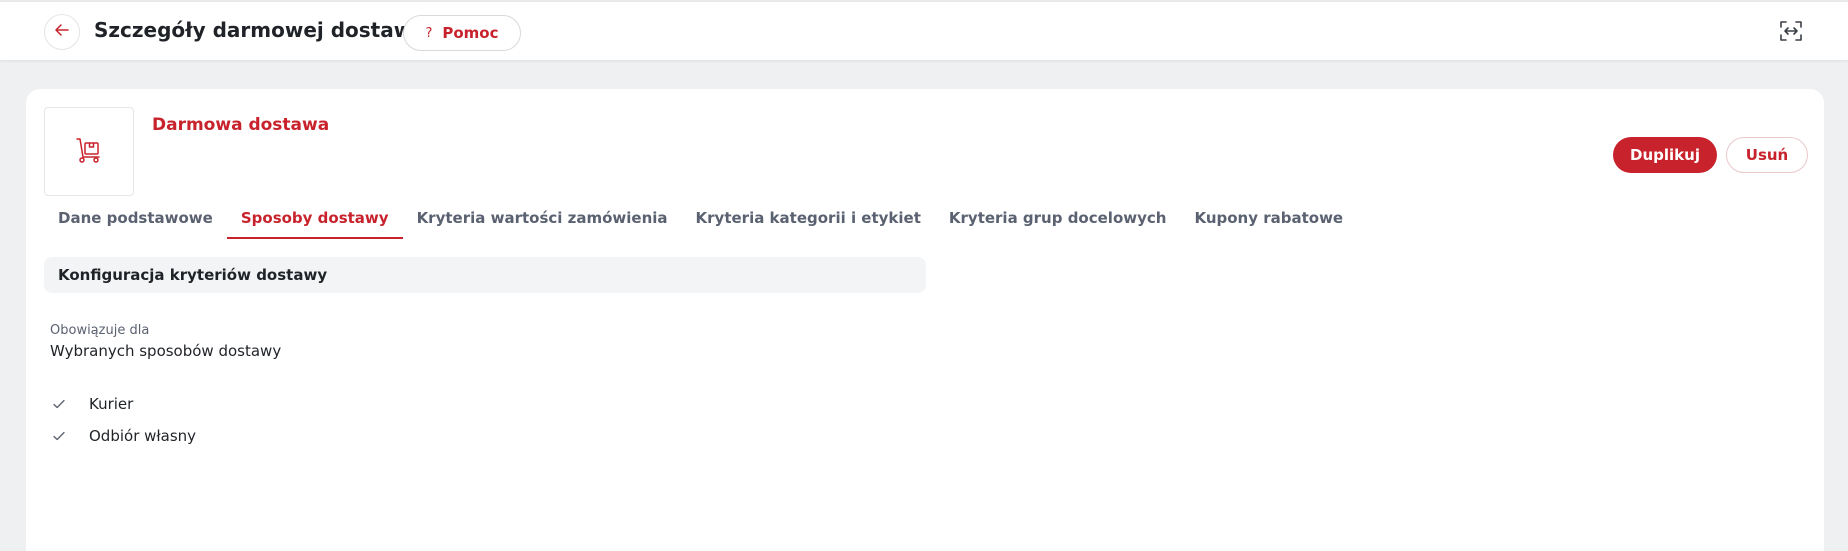  Describe the element at coordinates (241, 125) in the screenshot. I see `offer-name: Darmowa dostawa` at that location.